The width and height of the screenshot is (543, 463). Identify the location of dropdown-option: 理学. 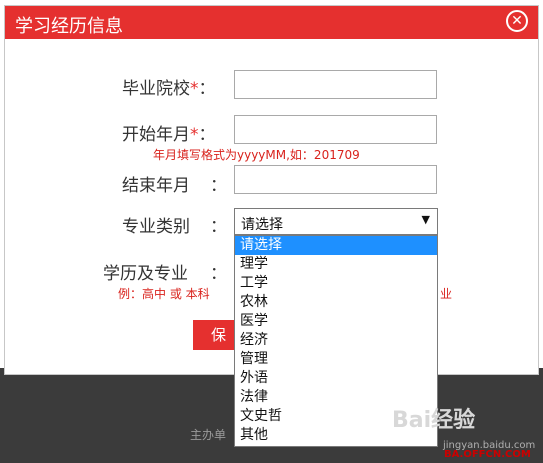
(336, 264).